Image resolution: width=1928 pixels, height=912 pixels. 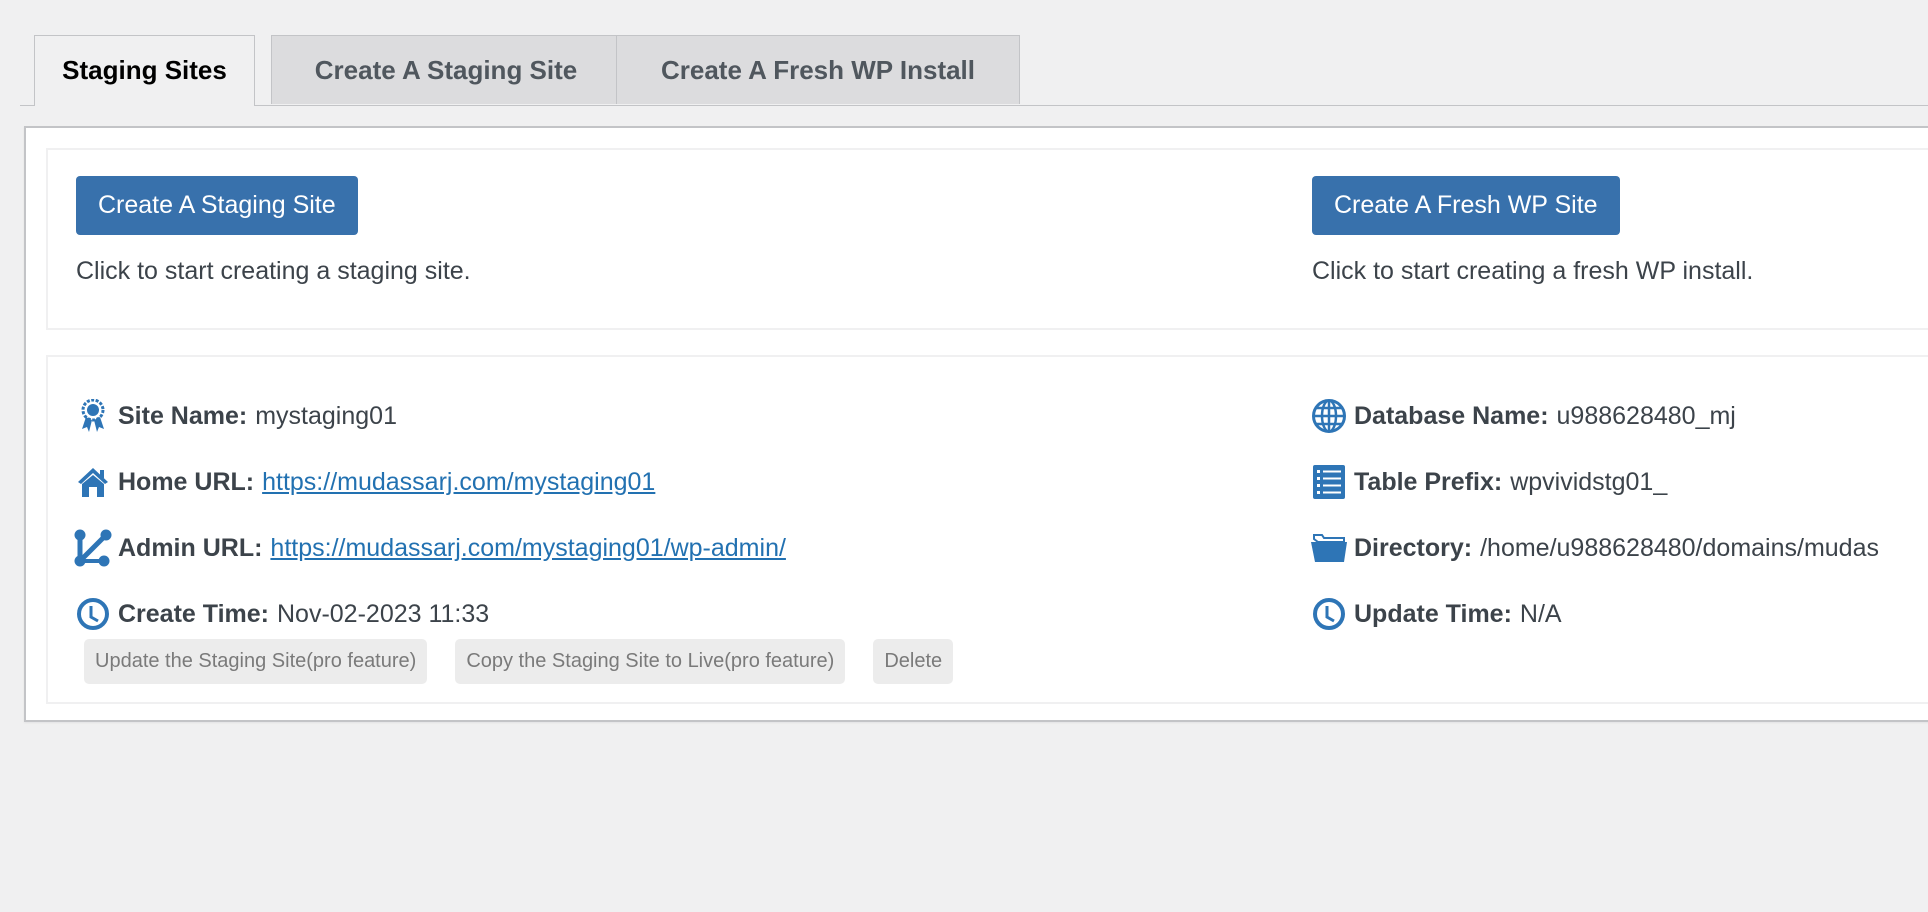 What do you see at coordinates (1451, 415) in the screenshot?
I see `database-name-label: Database Name:` at bounding box center [1451, 415].